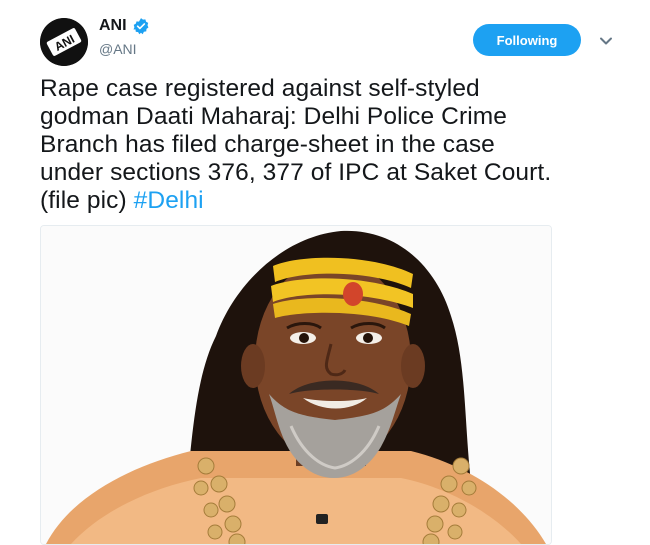 The width and height of the screenshot is (650, 545). What do you see at coordinates (87, 200) in the screenshot?
I see `file-pic-note: (file pic)` at bounding box center [87, 200].